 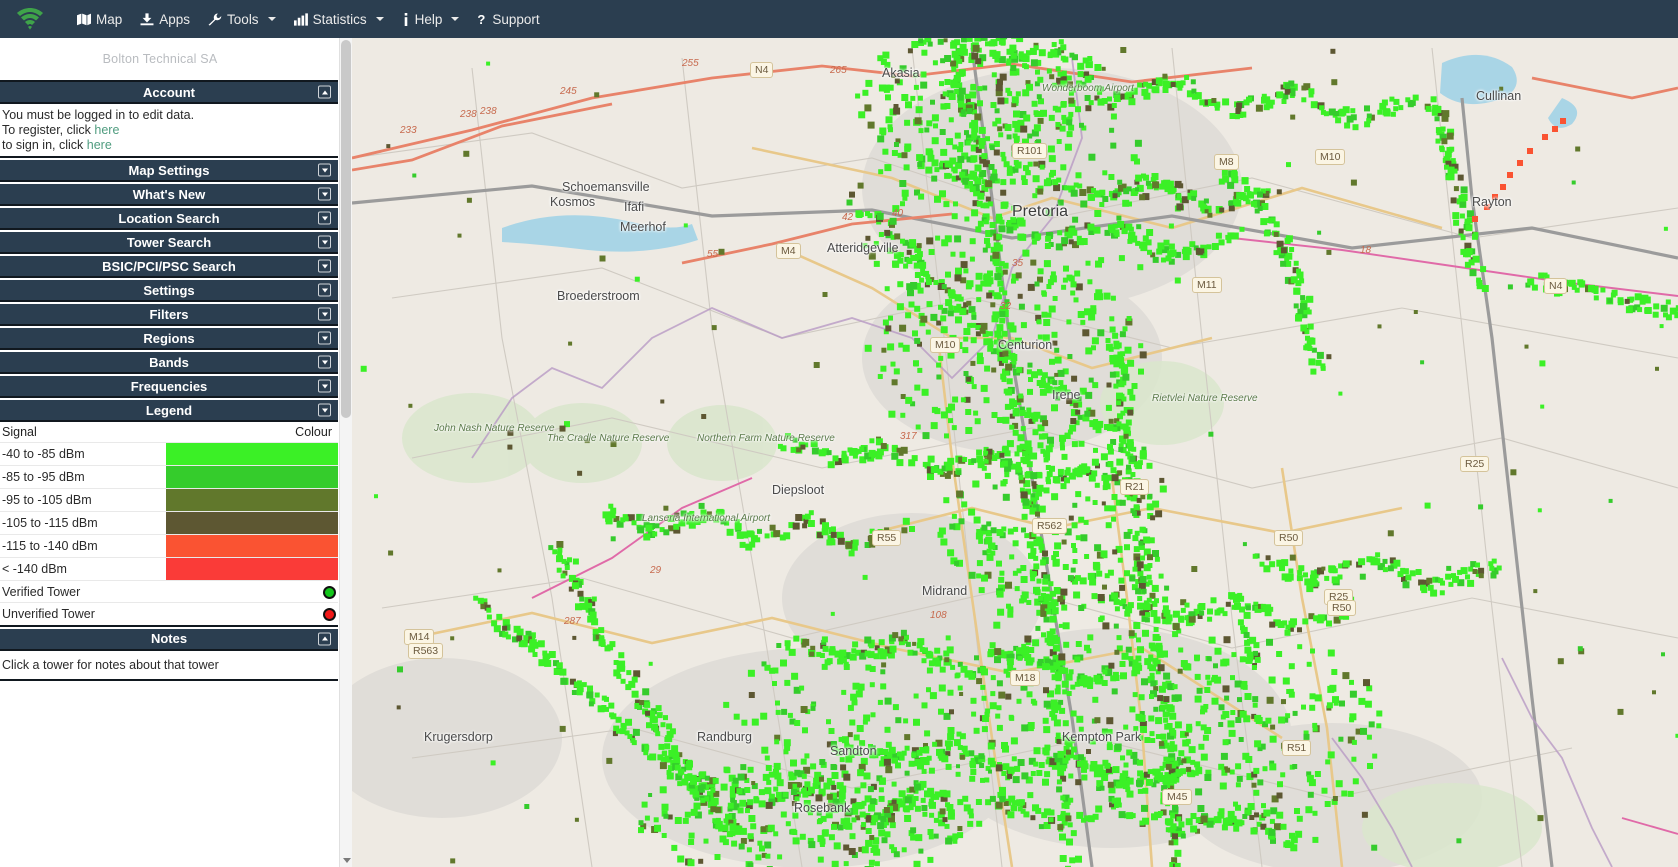 I want to click on panel-header-regions: Regions, so click(x=169, y=339).